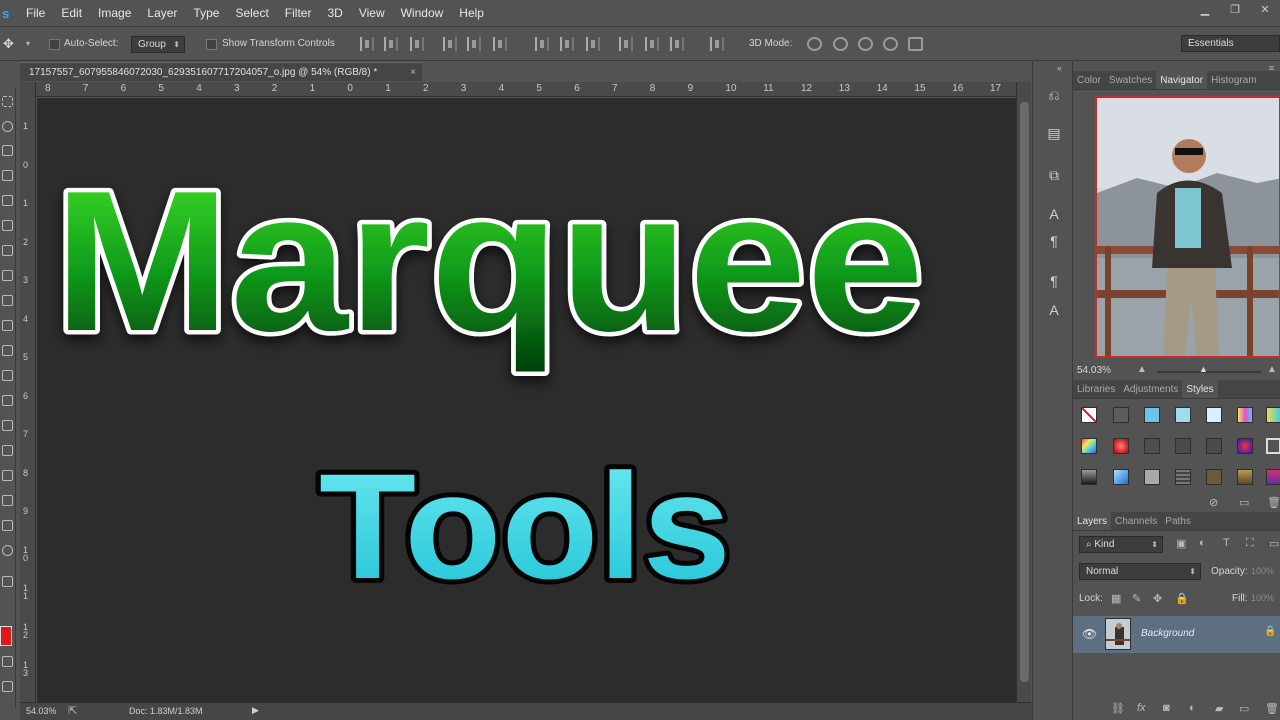 This screenshot has height=720, width=1280. I want to click on eraser-tool-icon, so click(7, 325).